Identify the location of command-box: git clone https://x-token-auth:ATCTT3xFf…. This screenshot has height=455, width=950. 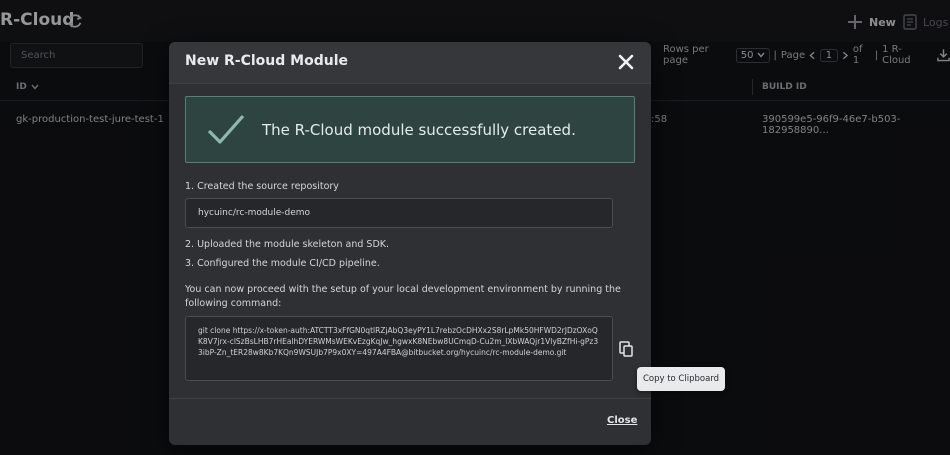
(399, 348).